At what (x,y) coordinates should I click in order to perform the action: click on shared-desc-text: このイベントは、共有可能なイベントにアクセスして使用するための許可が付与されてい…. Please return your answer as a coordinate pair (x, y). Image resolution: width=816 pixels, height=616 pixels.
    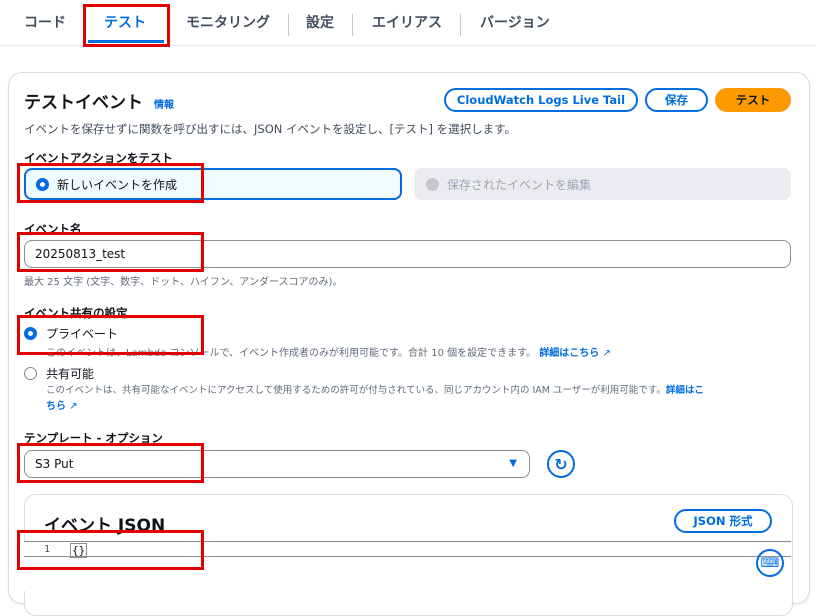
    Looking at the image, I should click on (356, 390).